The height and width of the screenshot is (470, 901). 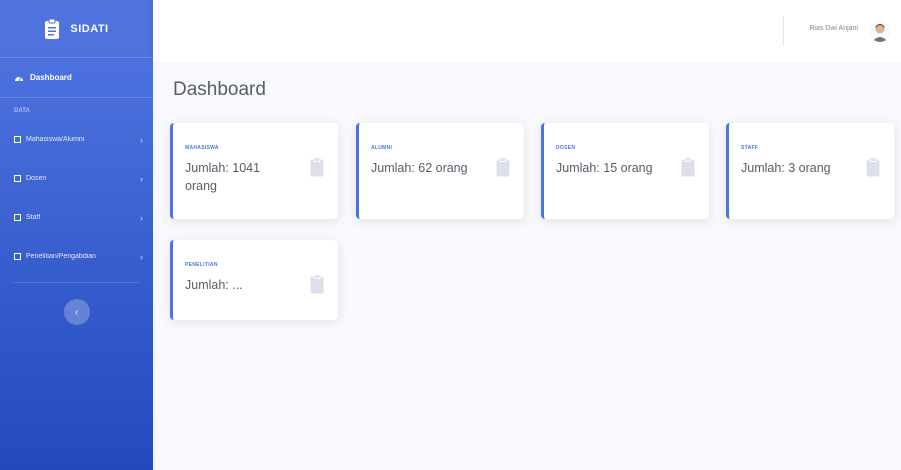 What do you see at coordinates (89, 28) in the screenshot?
I see `brand-name: SIDATI` at bounding box center [89, 28].